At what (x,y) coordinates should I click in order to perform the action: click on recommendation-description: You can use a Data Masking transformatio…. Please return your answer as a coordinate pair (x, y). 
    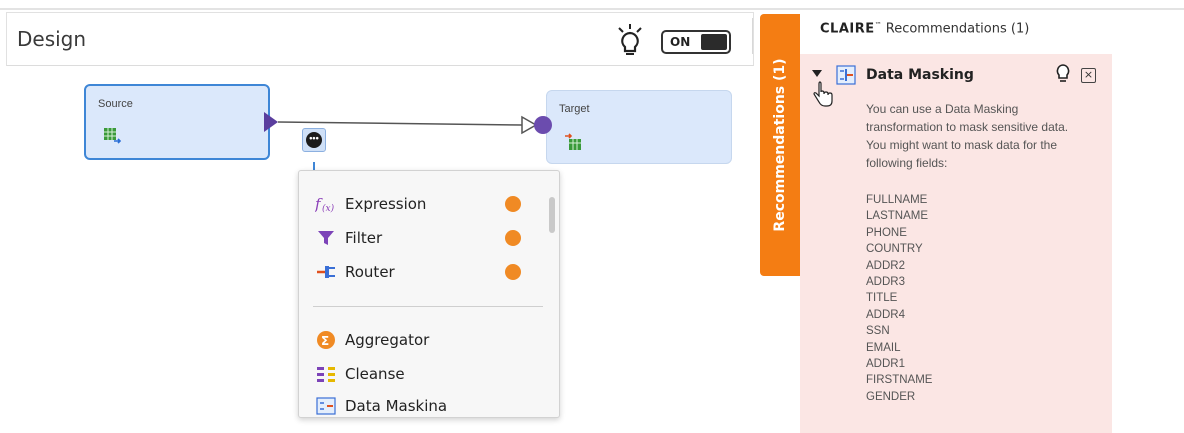
    Looking at the image, I should click on (967, 136).